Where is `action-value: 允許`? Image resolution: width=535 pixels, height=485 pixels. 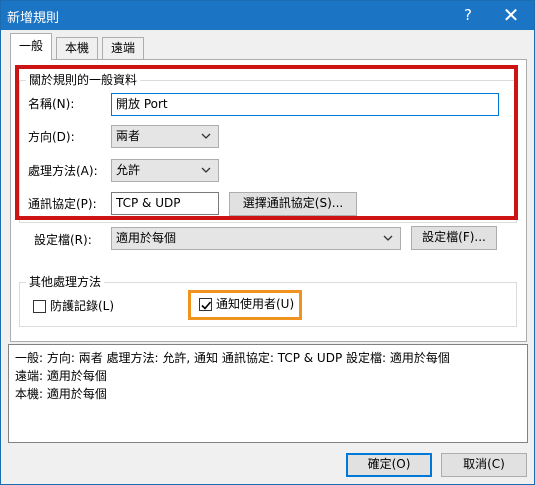 action-value: 允許 is located at coordinates (128, 170).